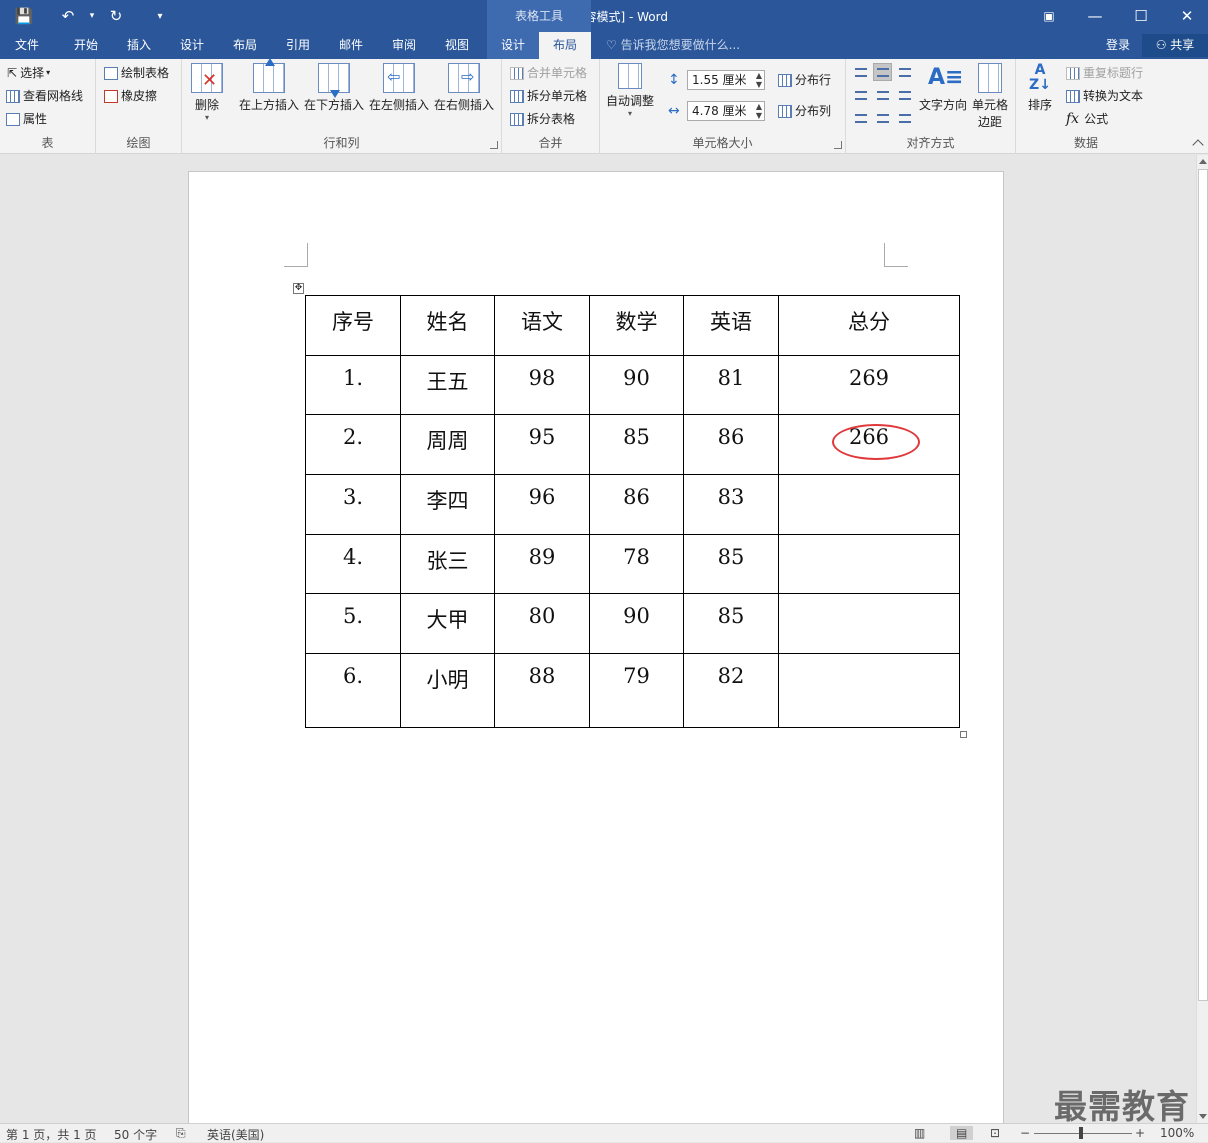 The image size is (1208, 1143). I want to click on align-middle-right-icon, so click(904, 95).